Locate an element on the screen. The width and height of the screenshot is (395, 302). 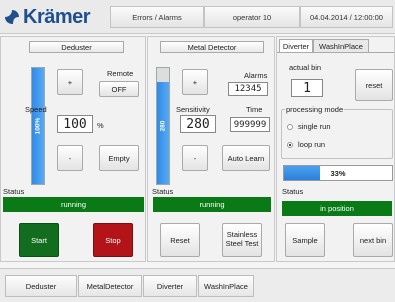
metal-detector-status-label: Status is located at coordinates (163, 191).